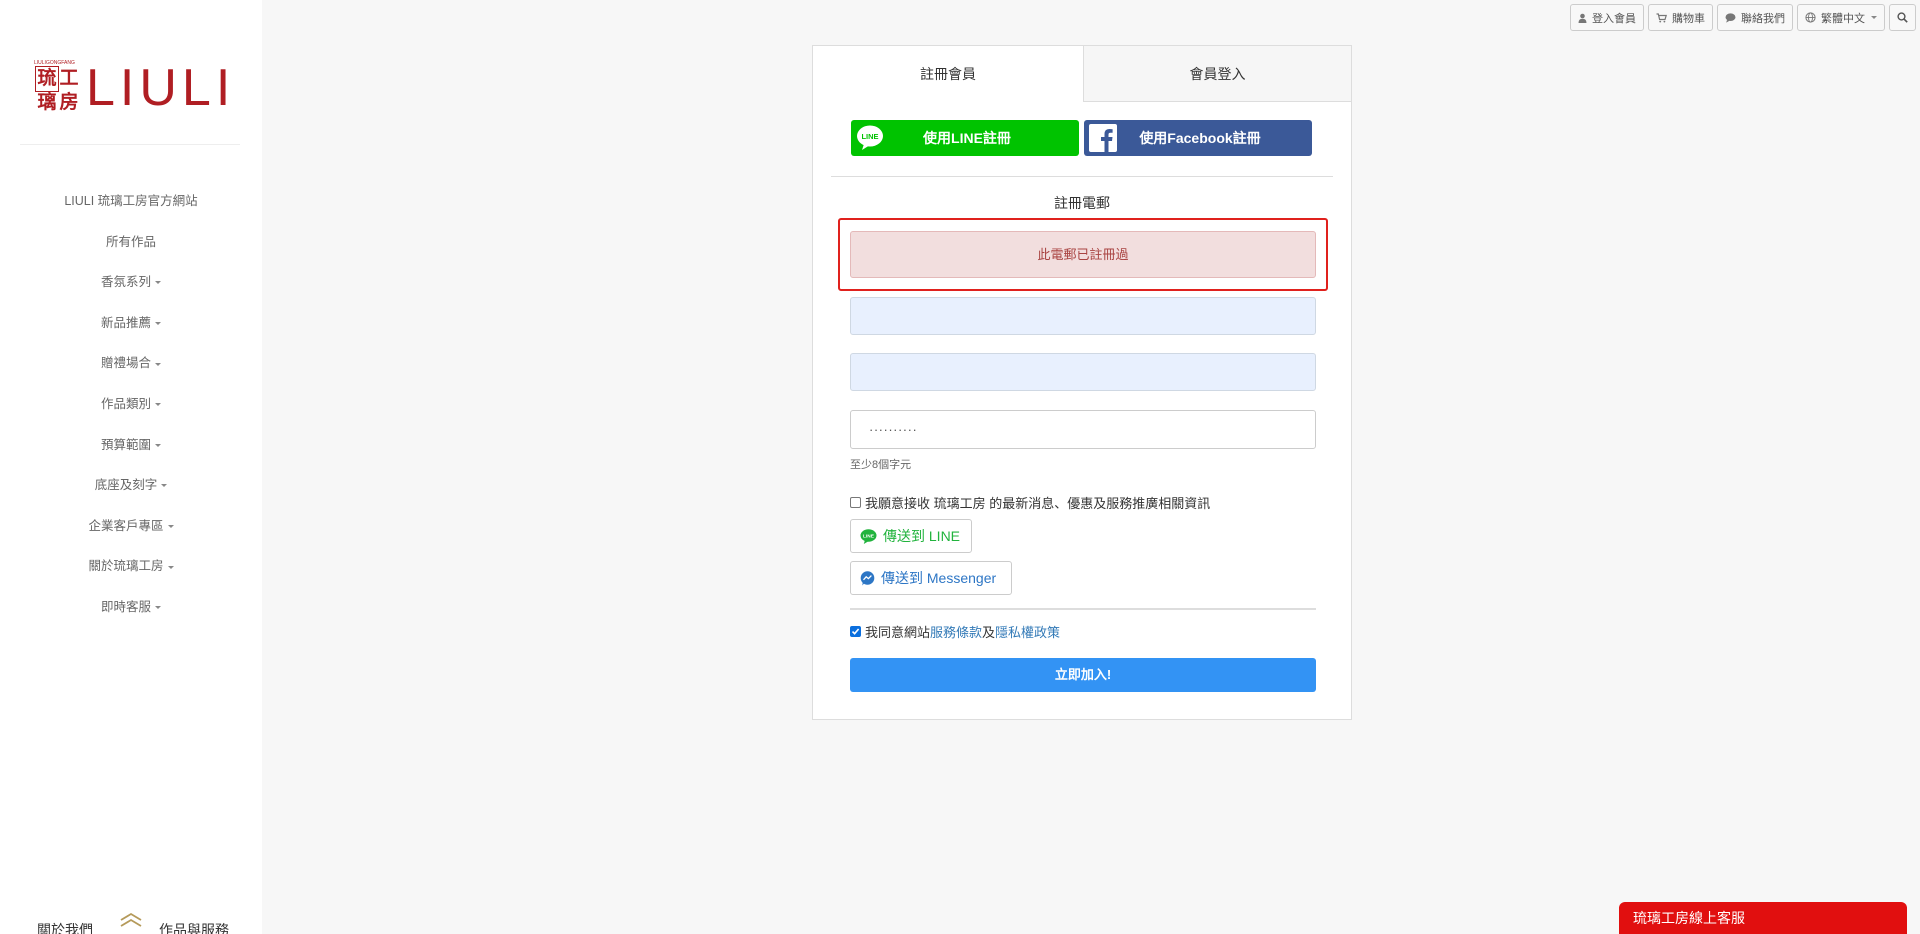 The height and width of the screenshot is (934, 1920). I want to click on password-hint: 至少8個字元, so click(881, 465).